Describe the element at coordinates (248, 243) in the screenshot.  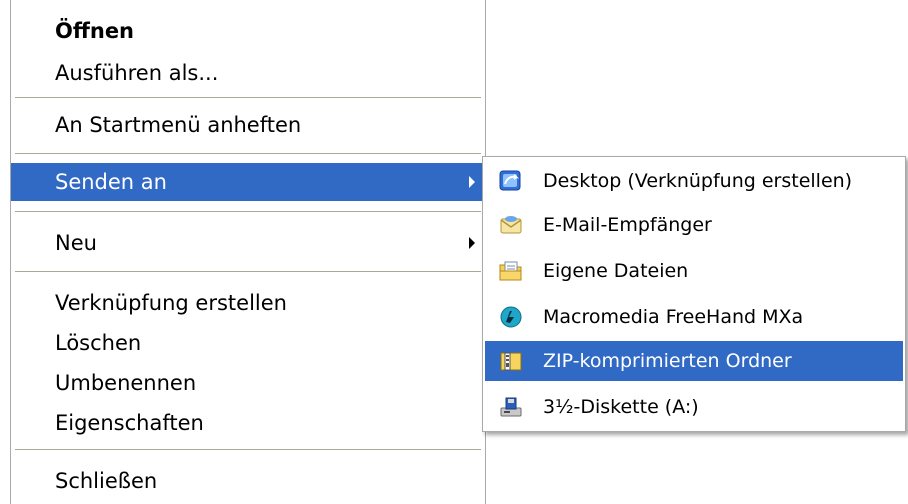
I see `menu-item-new: Neu` at that location.